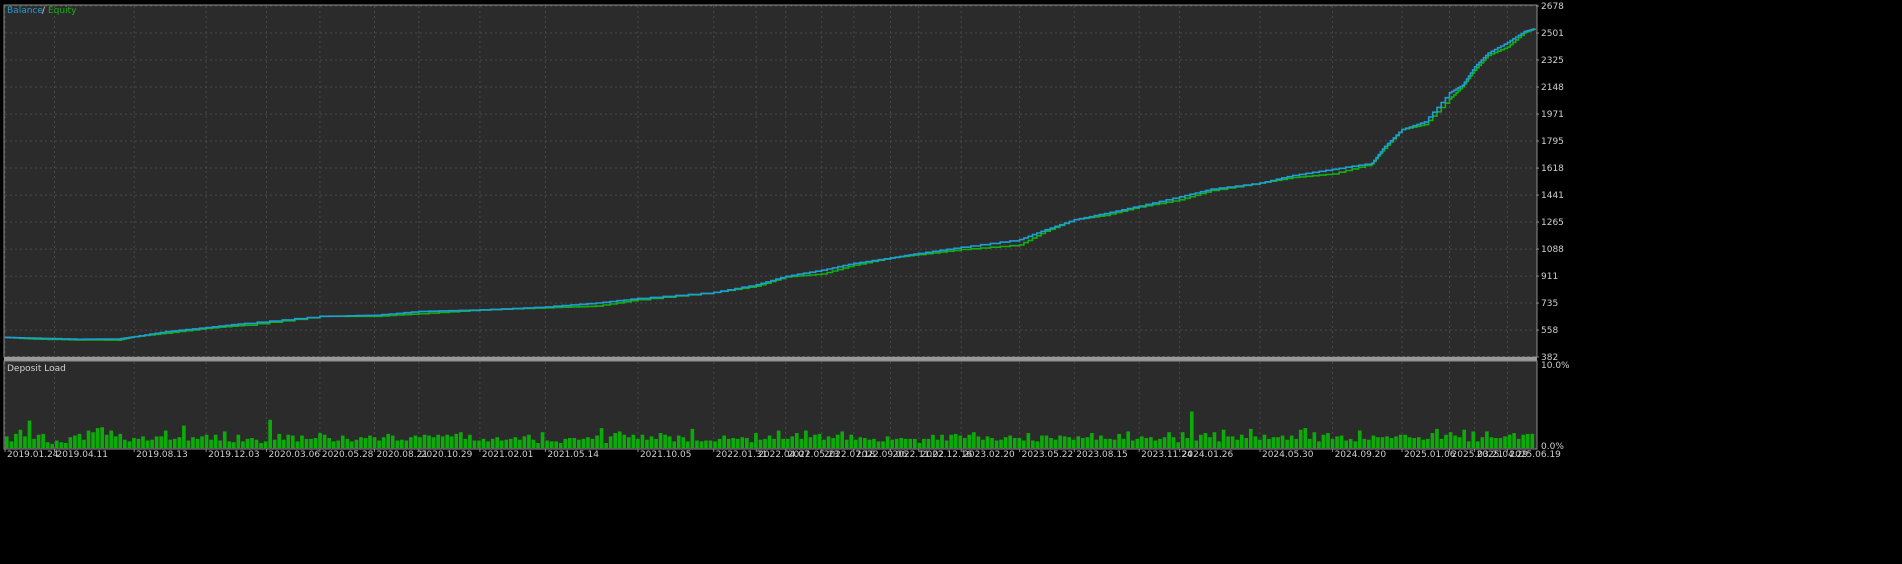 The width and height of the screenshot is (1902, 564). Describe the element at coordinates (1549, 304) in the screenshot. I see `y-tick-label: 735` at that location.